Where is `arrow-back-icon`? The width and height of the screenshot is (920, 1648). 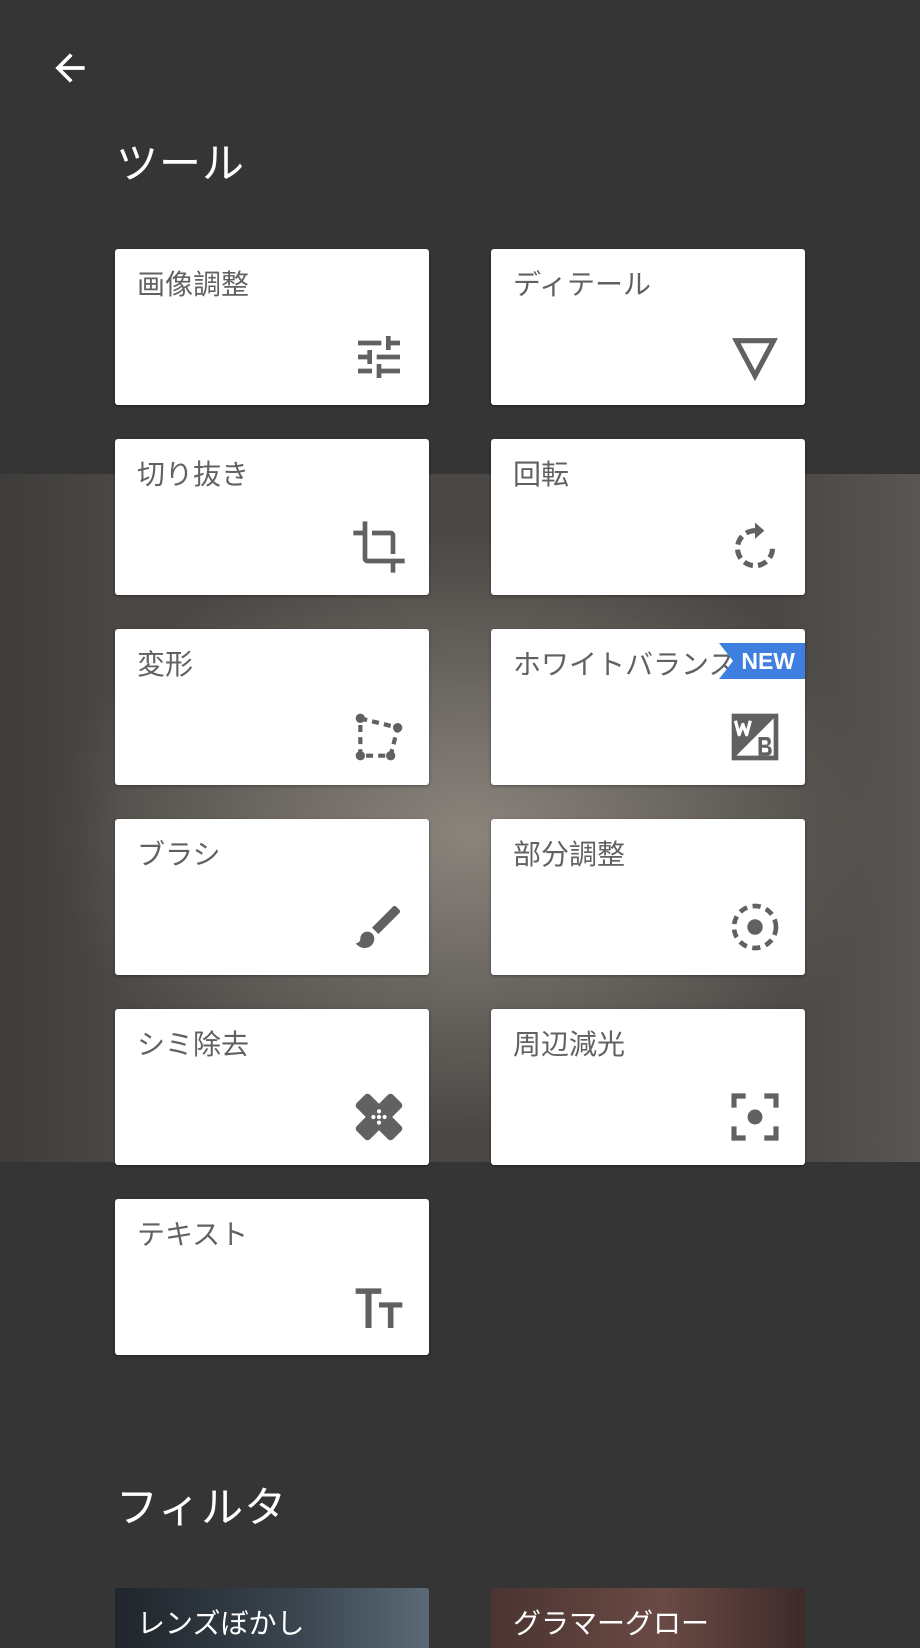 arrow-back-icon is located at coordinates (70, 70).